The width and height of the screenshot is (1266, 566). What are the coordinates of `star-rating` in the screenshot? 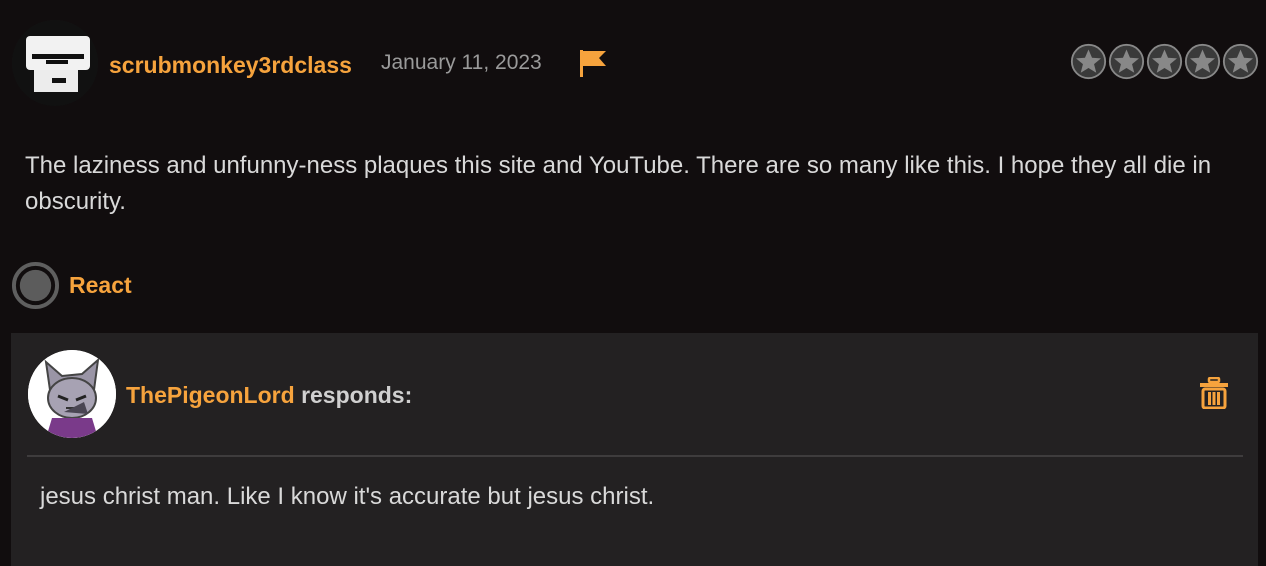 It's located at (1164, 61).